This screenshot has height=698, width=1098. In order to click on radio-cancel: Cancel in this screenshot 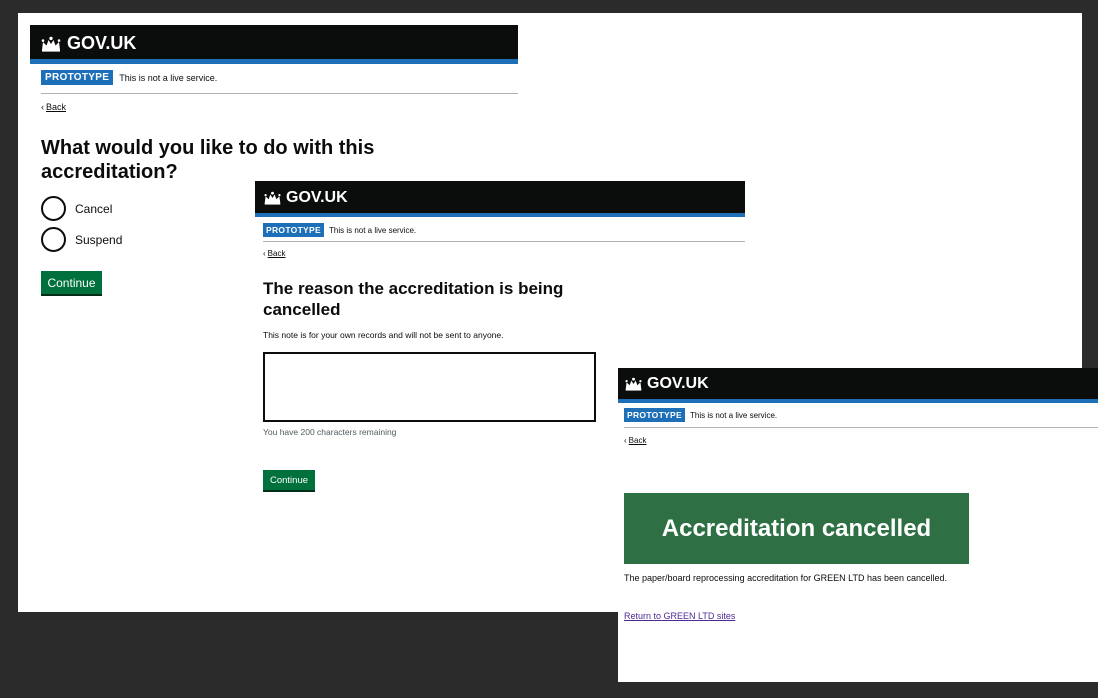, I will do `click(76, 208)`.